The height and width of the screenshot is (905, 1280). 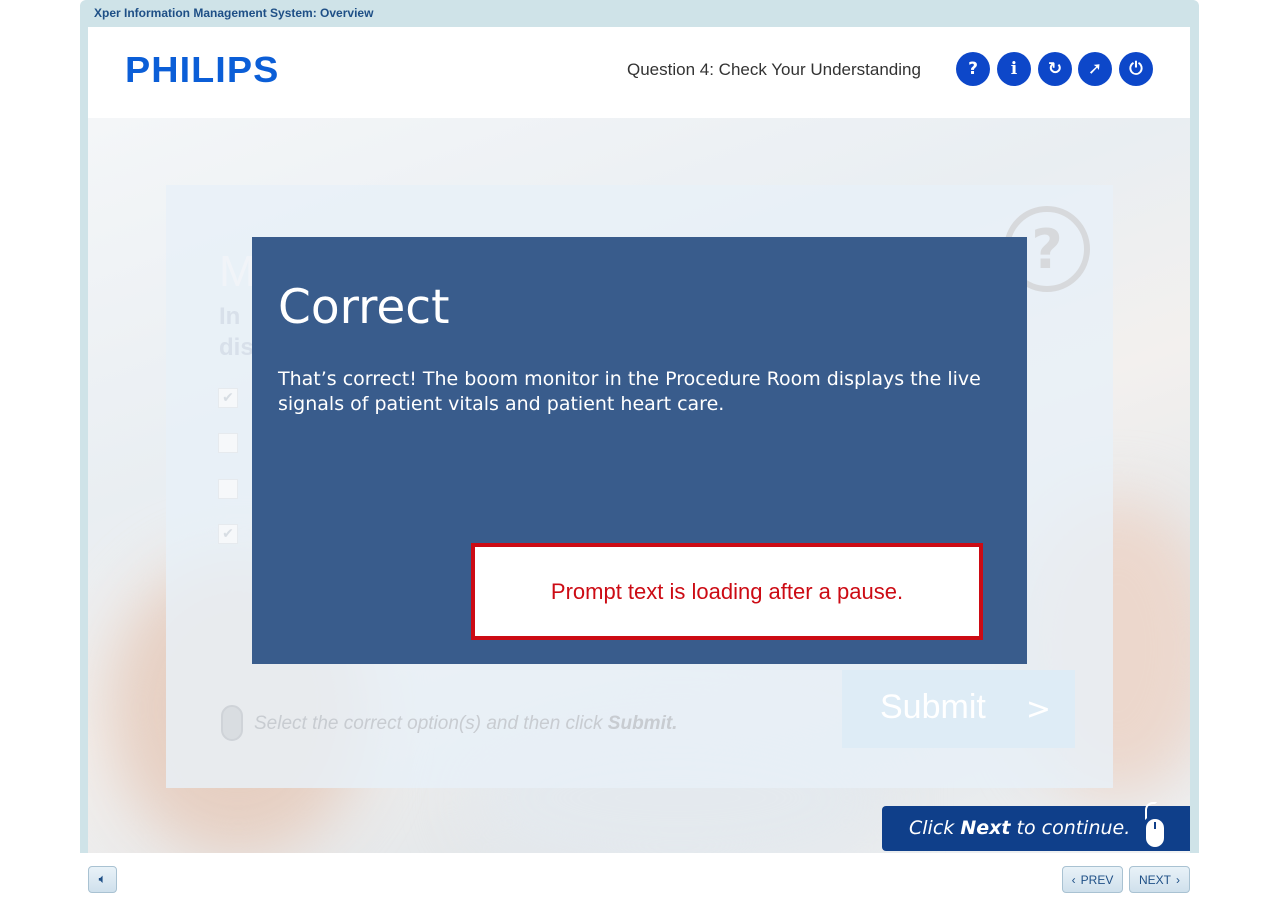 What do you see at coordinates (985, 828) in the screenshot?
I see `next-hint-bold: Next` at bounding box center [985, 828].